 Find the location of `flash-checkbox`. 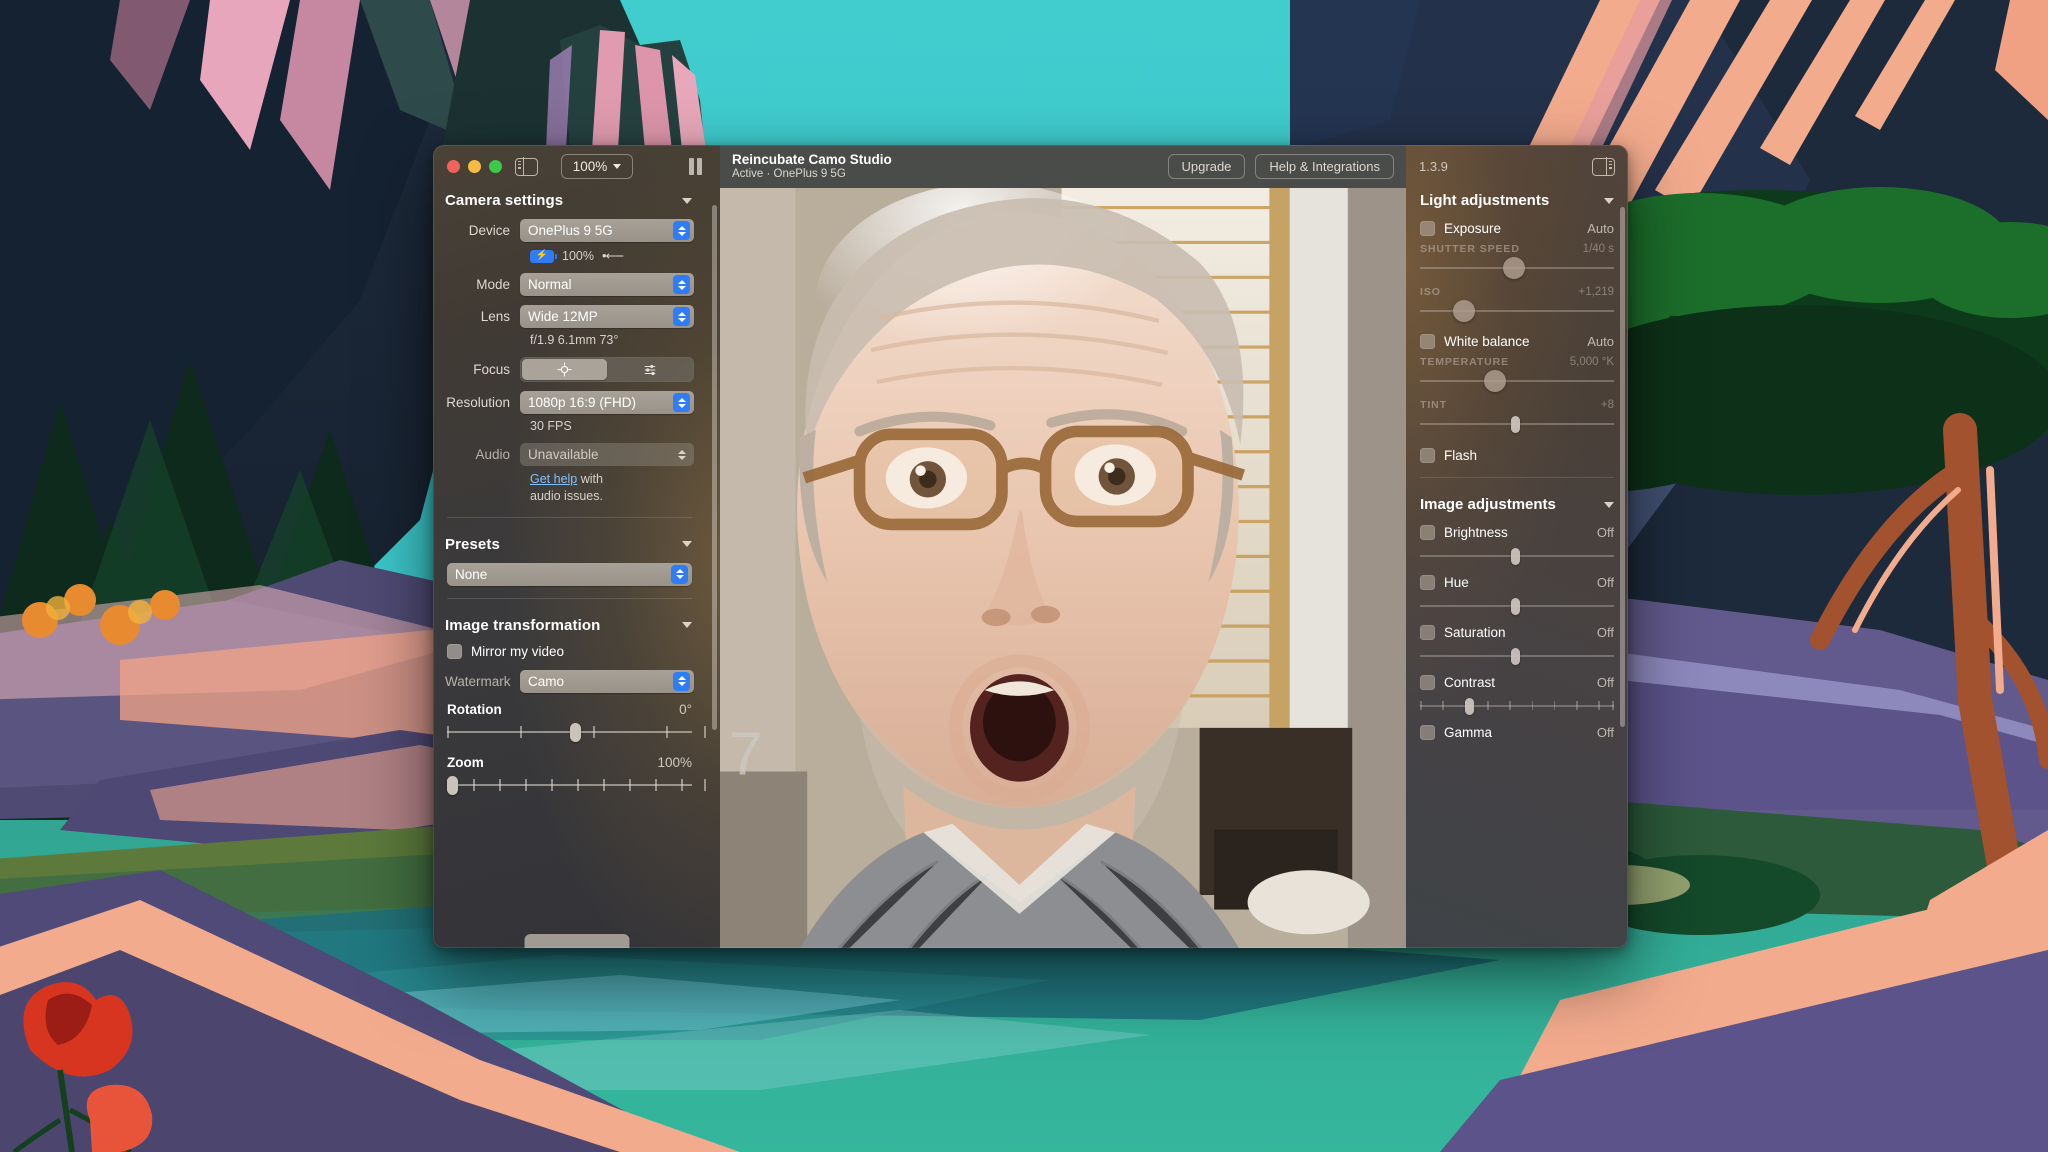

flash-checkbox is located at coordinates (1427, 455).